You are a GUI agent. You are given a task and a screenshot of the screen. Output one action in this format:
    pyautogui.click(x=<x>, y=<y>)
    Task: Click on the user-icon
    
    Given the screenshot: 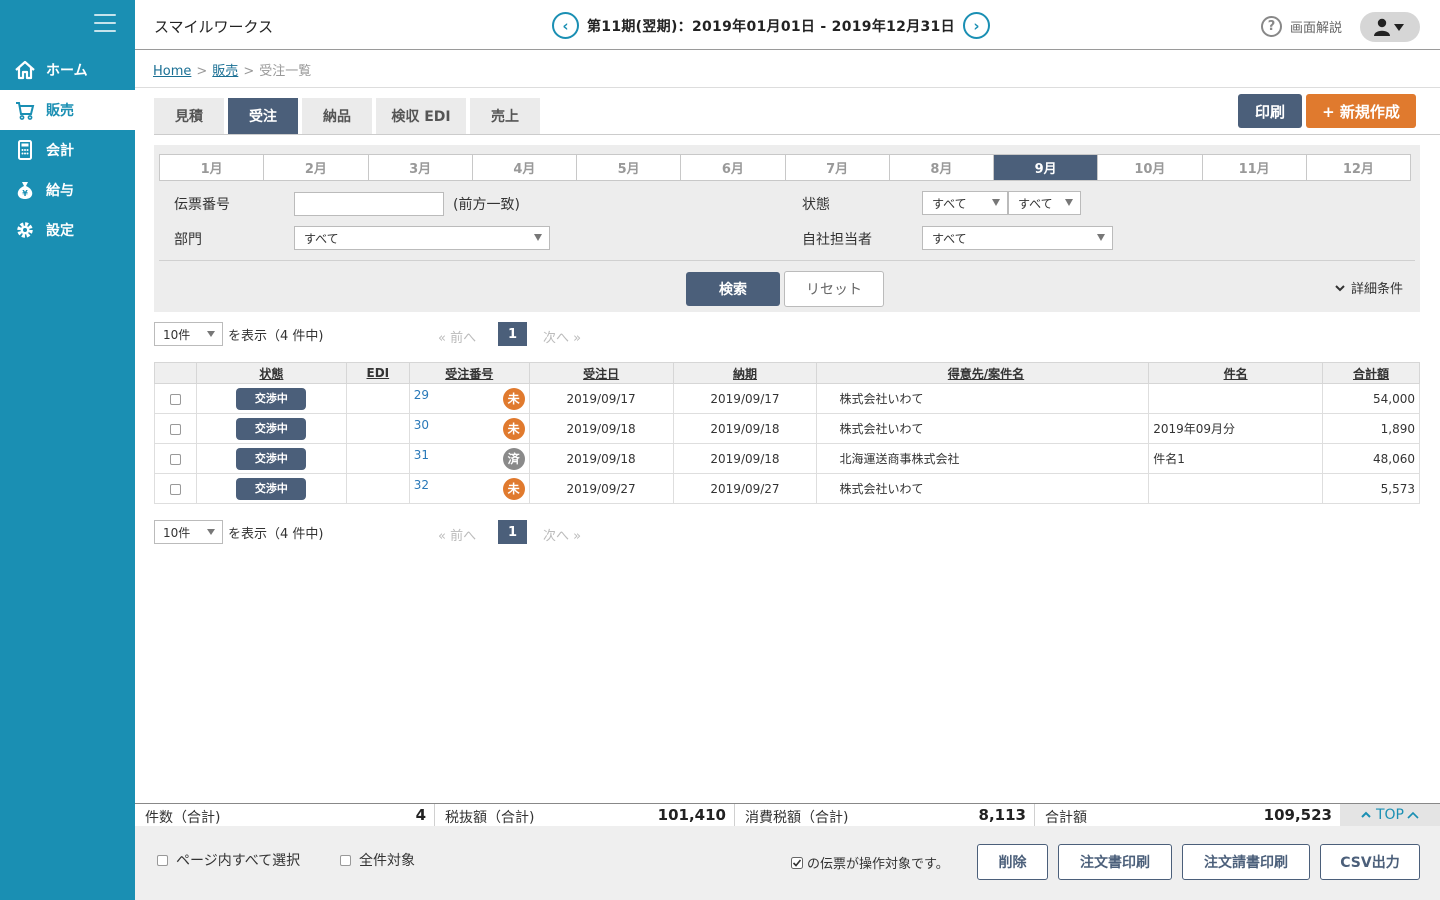 What is the action you would take?
    pyautogui.click(x=1389, y=27)
    